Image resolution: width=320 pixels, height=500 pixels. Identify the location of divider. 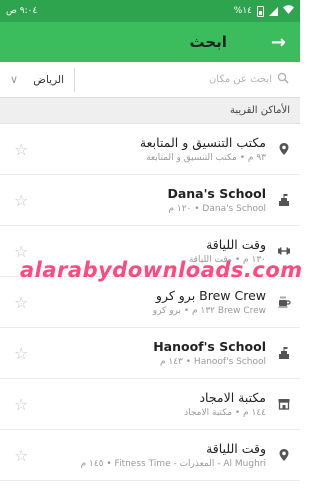
(74, 79).